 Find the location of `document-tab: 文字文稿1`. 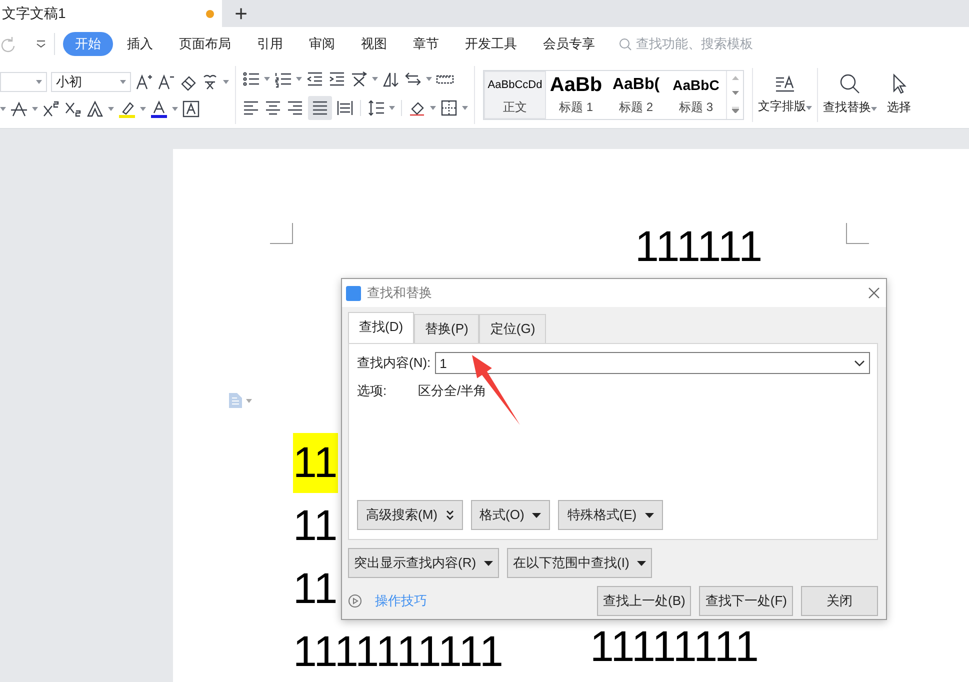

document-tab: 文字文稿1 is located at coordinates (111, 13).